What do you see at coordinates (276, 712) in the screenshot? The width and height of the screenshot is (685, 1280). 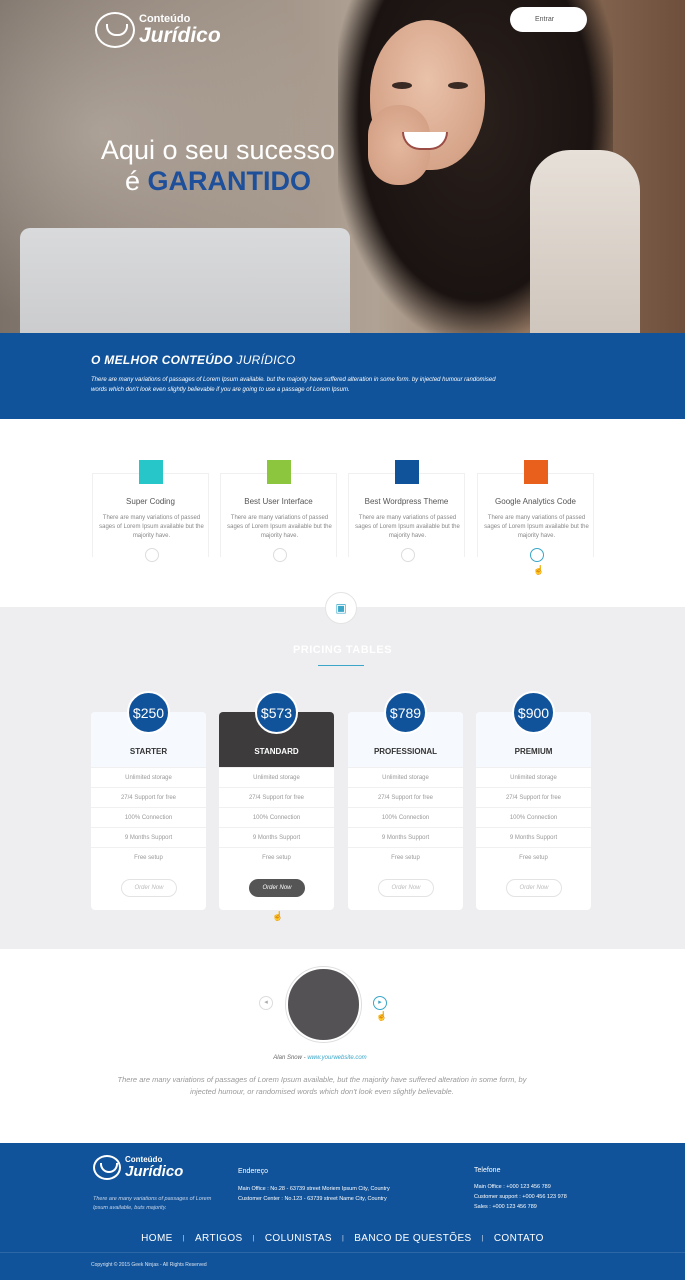 I see `plan-price: $573` at bounding box center [276, 712].